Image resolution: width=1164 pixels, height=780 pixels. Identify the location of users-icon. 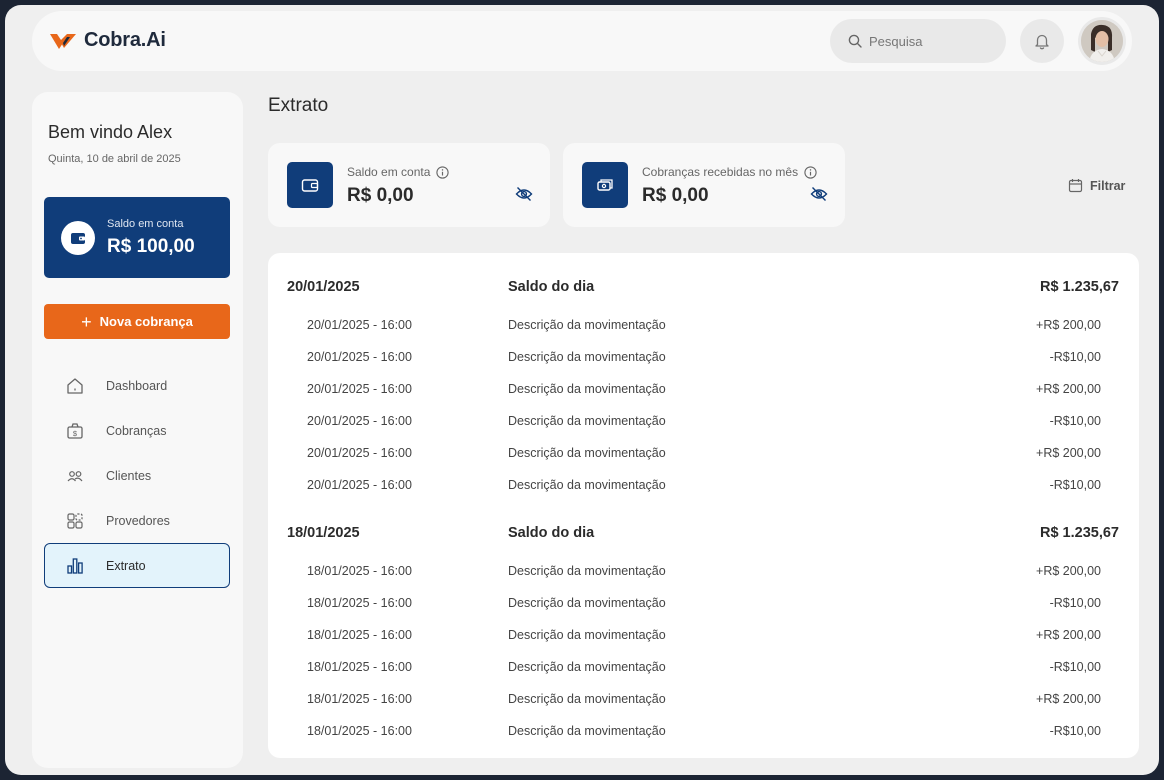
(75, 476).